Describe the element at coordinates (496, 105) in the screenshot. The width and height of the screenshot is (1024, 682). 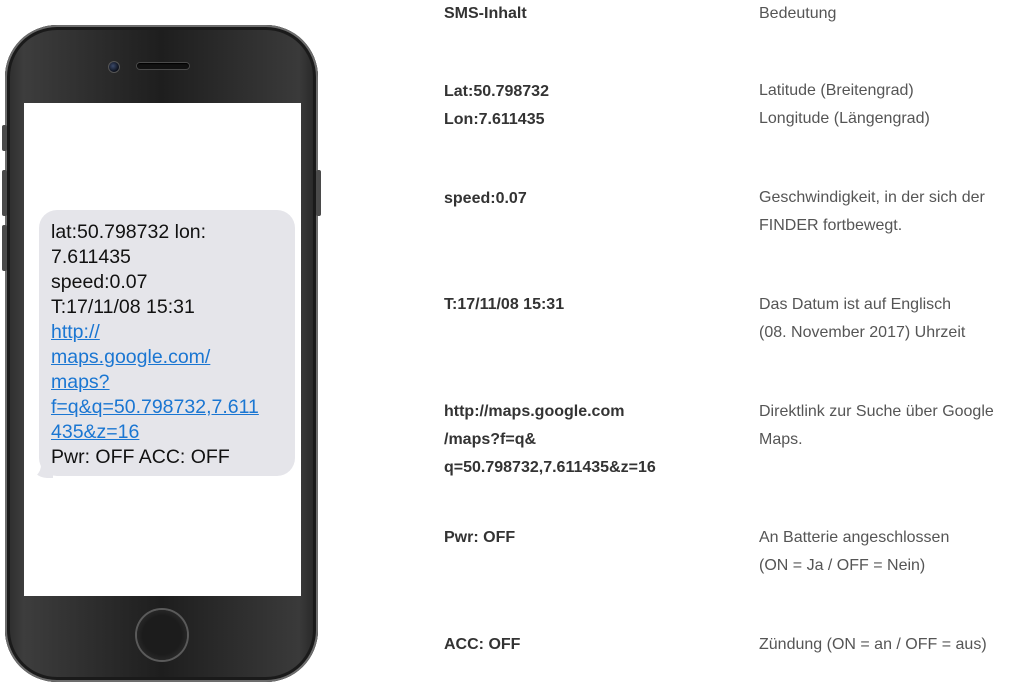
I see `row-lat-lon-left: Lat:50.798732 Lon:7.611435` at that location.